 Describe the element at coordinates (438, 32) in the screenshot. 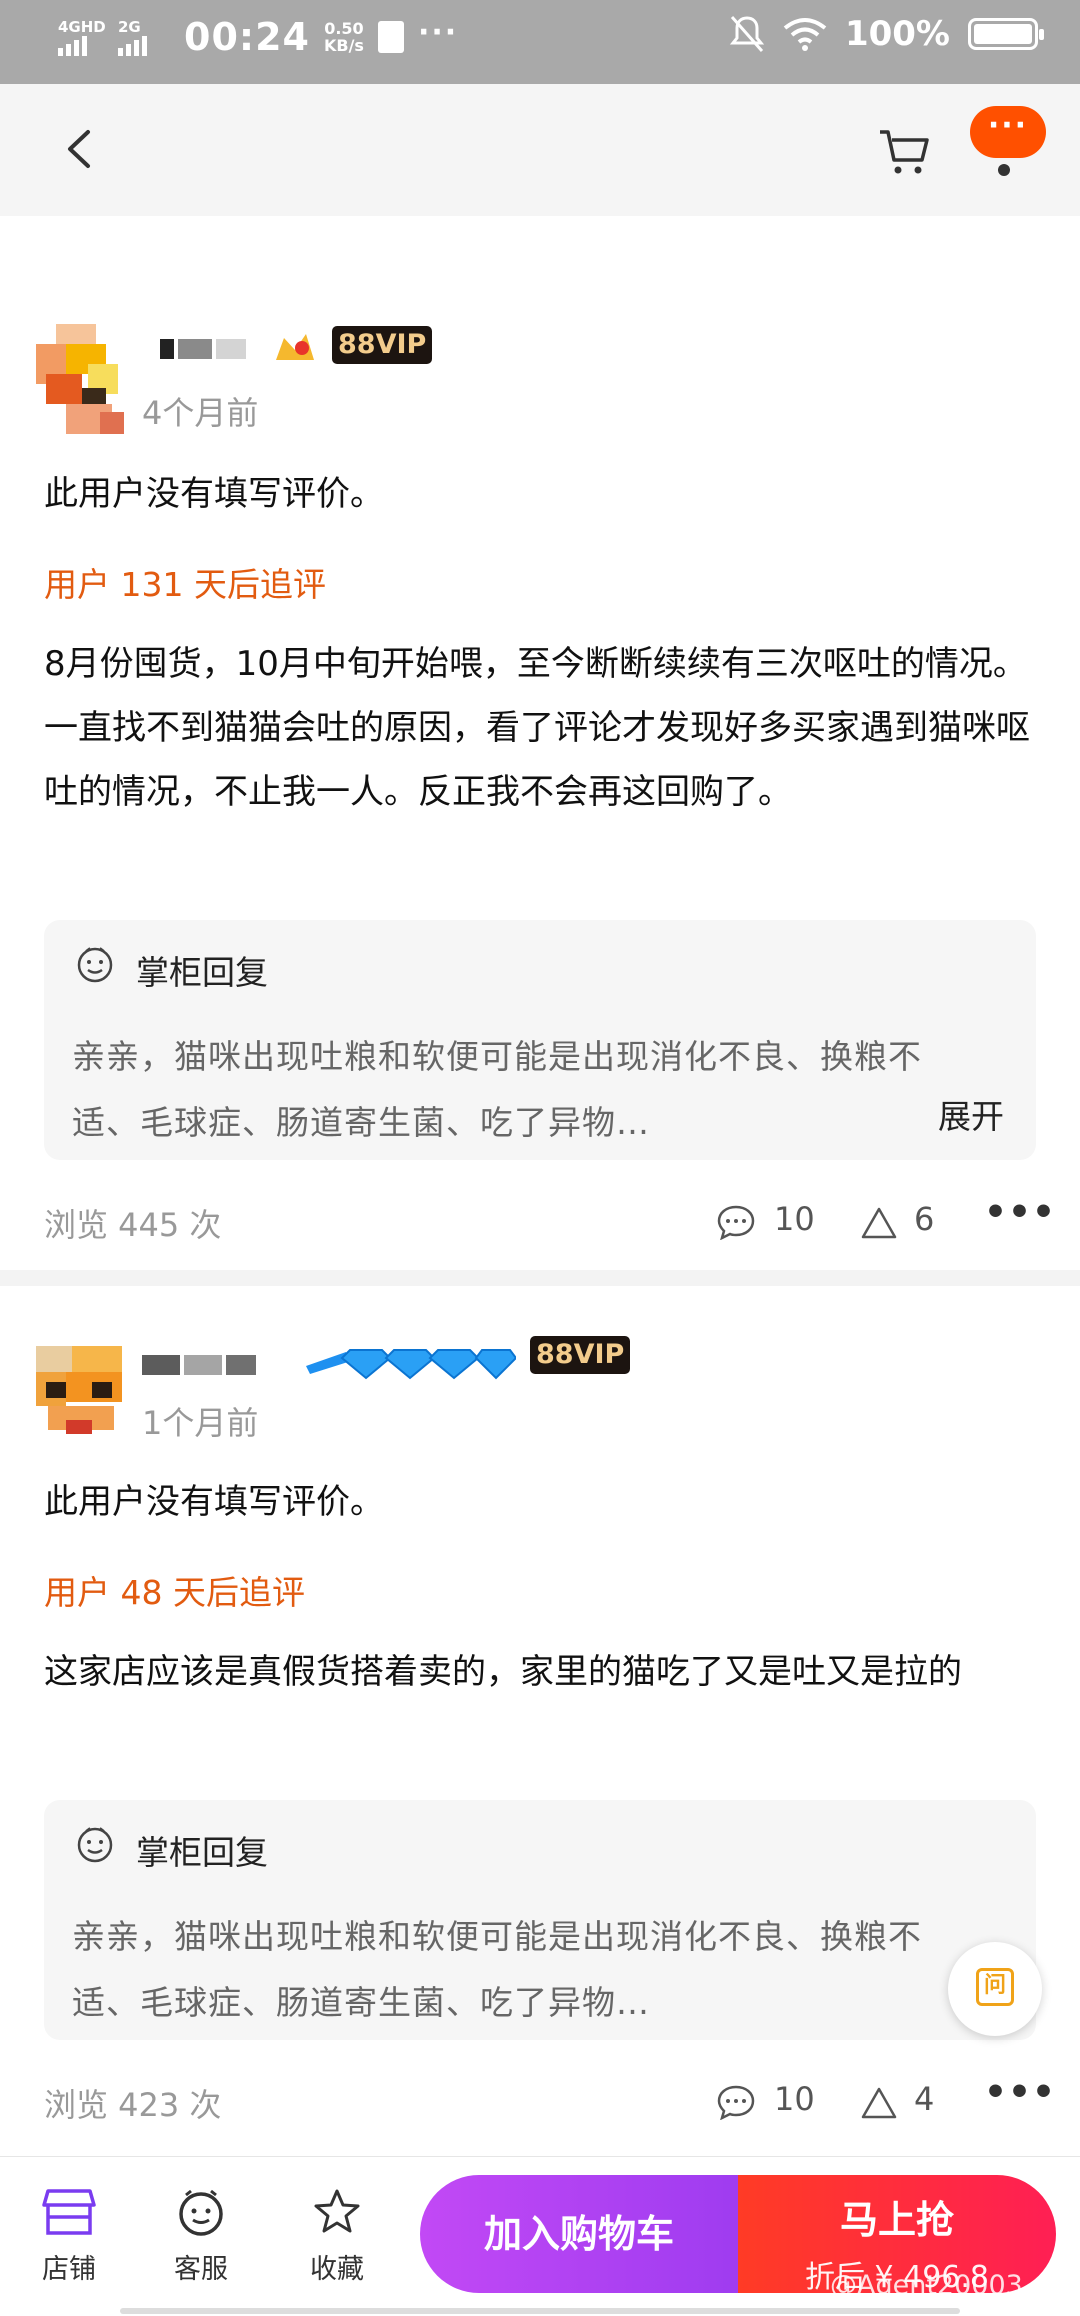

I see `more-notifications: ···` at that location.